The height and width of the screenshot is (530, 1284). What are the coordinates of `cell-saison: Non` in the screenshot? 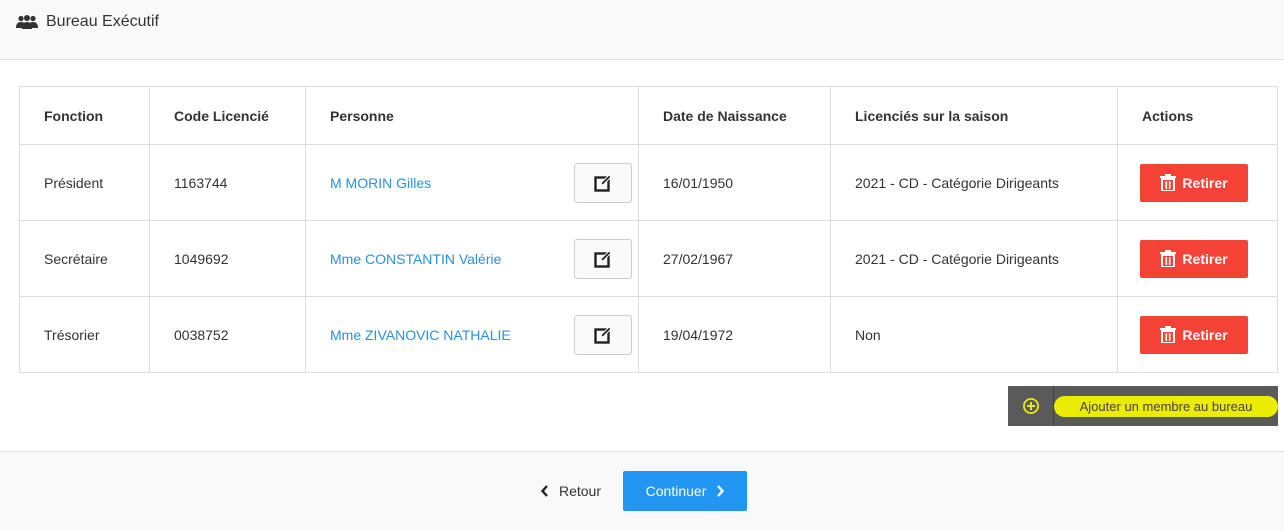 It's located at (974, 334).